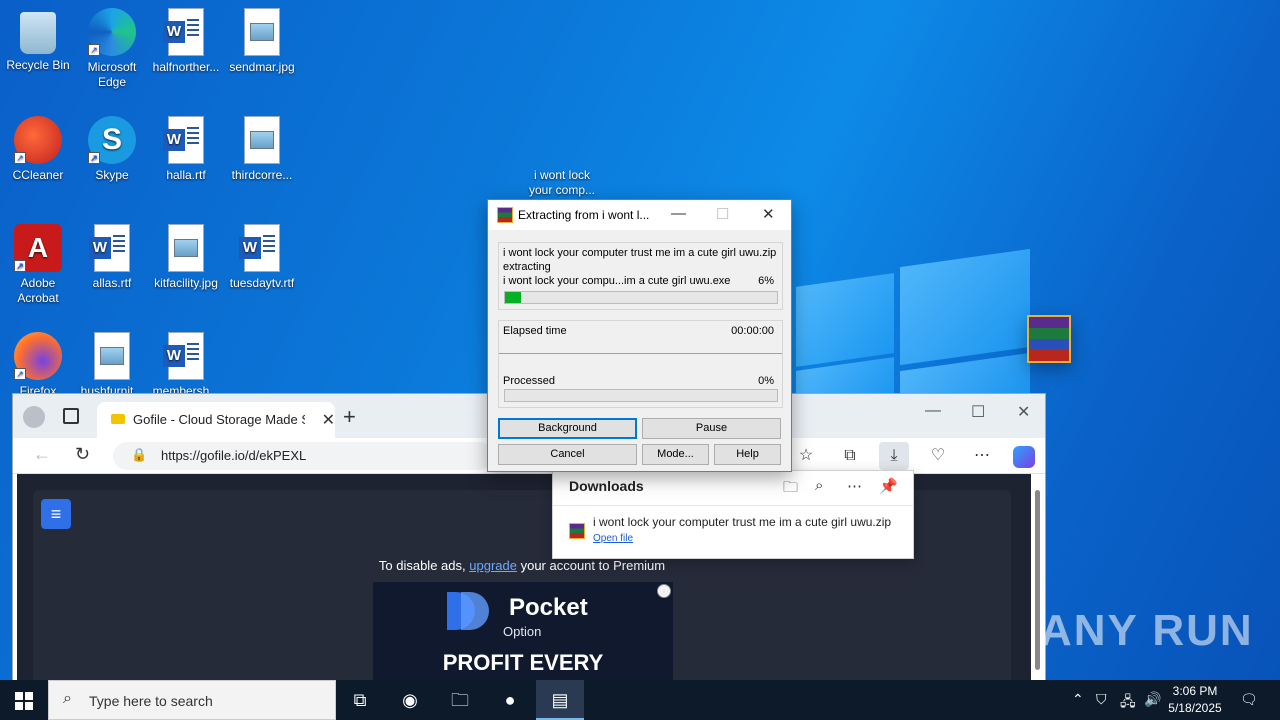 The width and height of the screenshot is (1280, 720). What do you see at coordinates (71, 416) in the screenshot?
I see `tab-actions-icon` at bounding box center [71, 416].